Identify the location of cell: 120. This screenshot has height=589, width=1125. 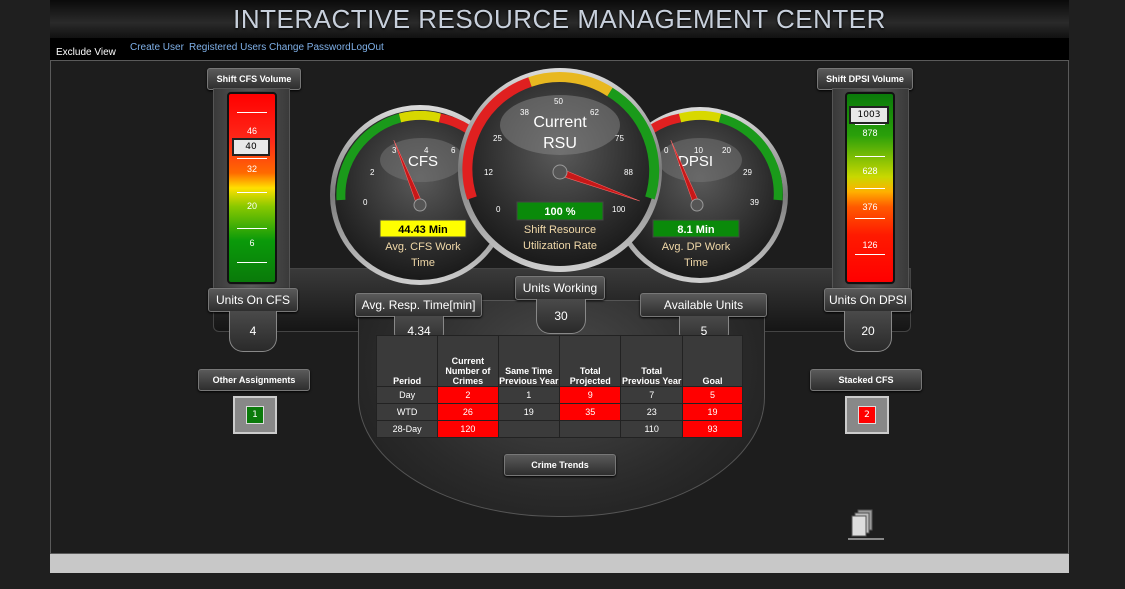
(468, 429).